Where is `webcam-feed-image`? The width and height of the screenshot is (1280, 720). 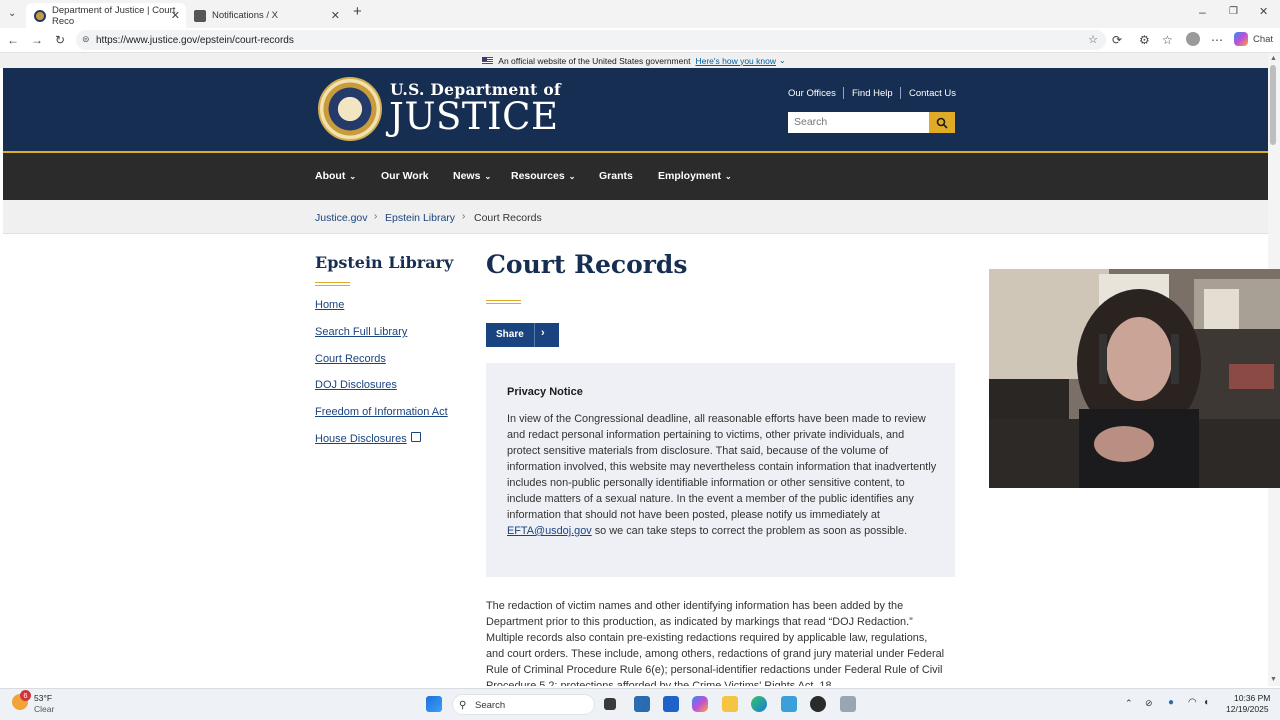
webcam-feed-image is located at coordinates (1134, 378).